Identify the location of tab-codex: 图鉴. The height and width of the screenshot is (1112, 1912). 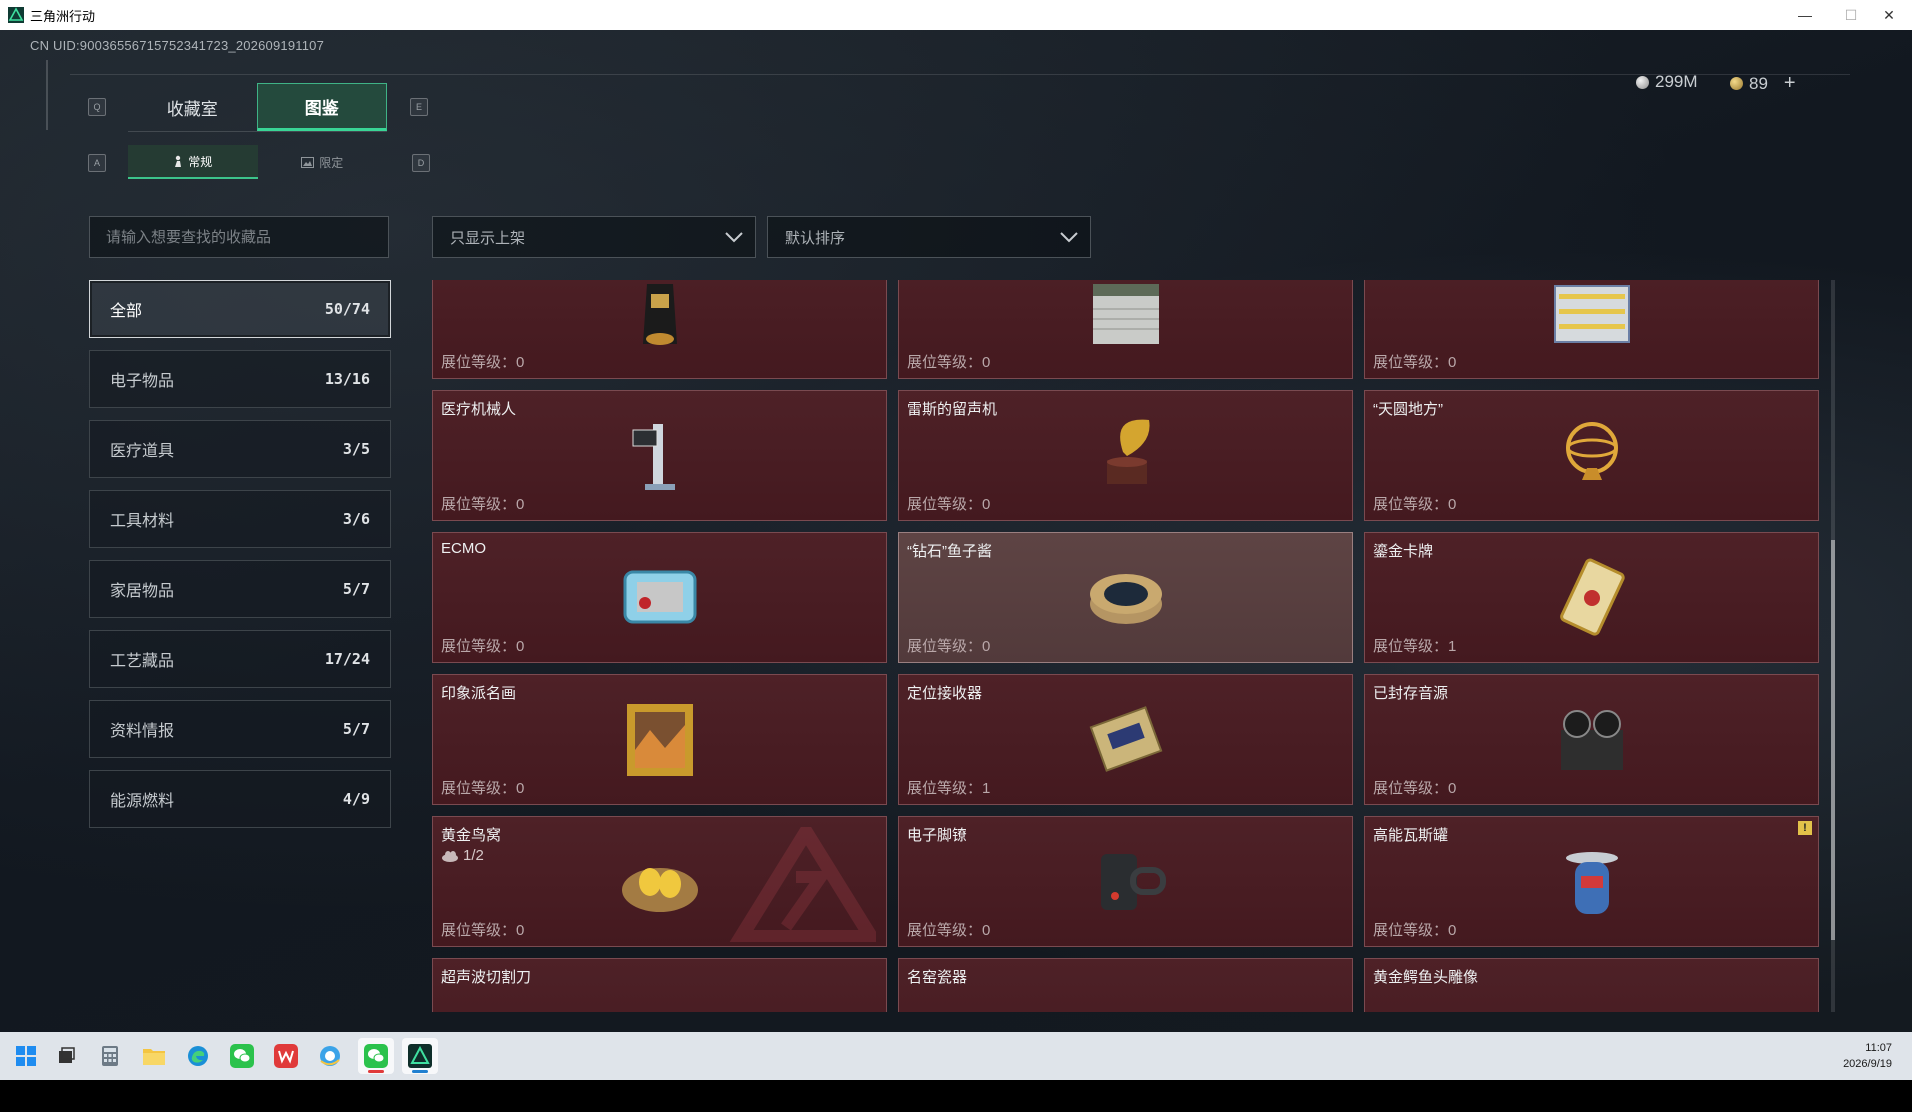
(321, 107).